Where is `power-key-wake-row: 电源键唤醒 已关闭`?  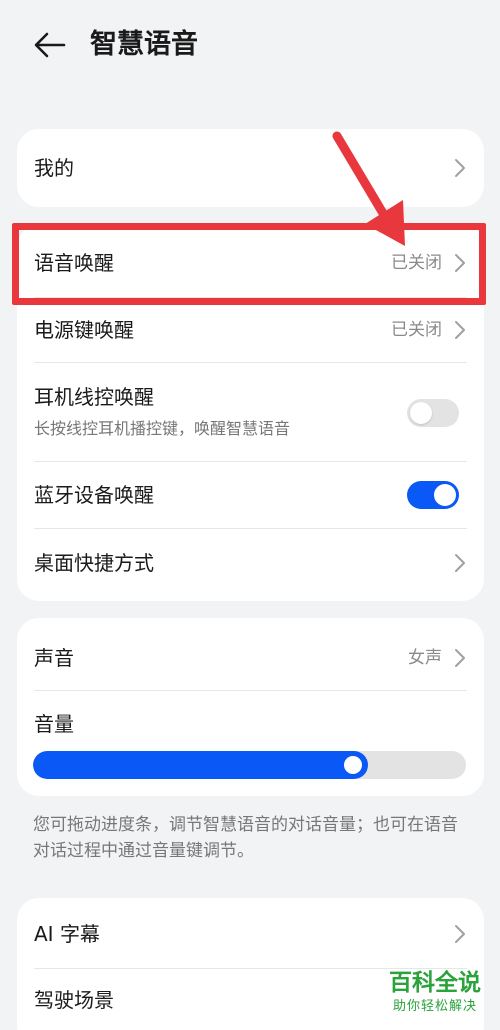
power-key-wake-row: 电源键唤醒 已关闭 is located at coordinates (250, 330).